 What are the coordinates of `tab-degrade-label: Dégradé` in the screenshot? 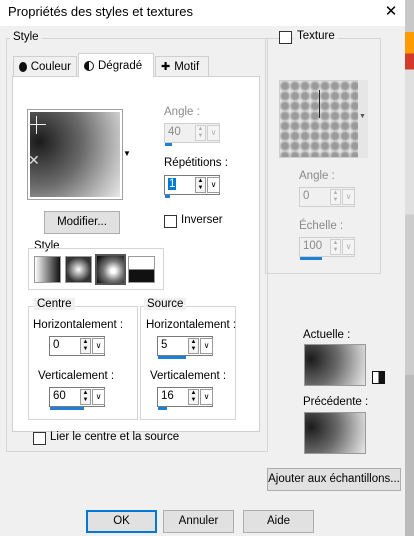 It's located at (120, 65).